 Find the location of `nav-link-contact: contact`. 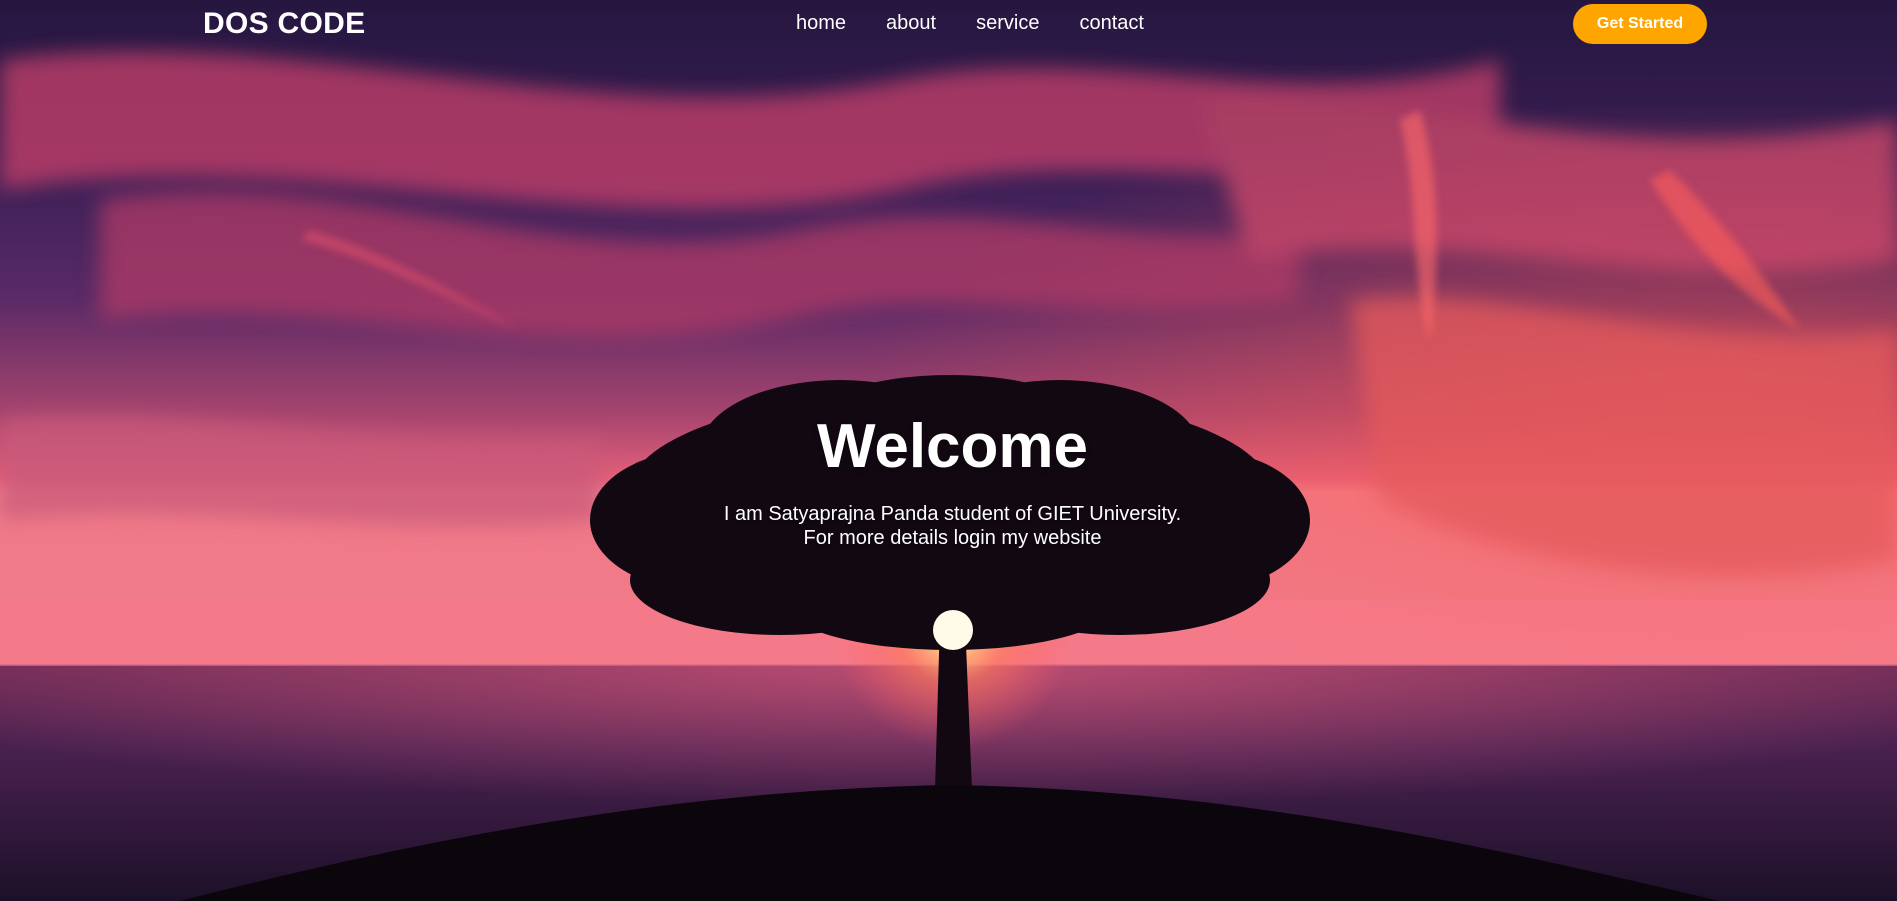

nav-link-contact: contact is located at coordinates (1111, 23).